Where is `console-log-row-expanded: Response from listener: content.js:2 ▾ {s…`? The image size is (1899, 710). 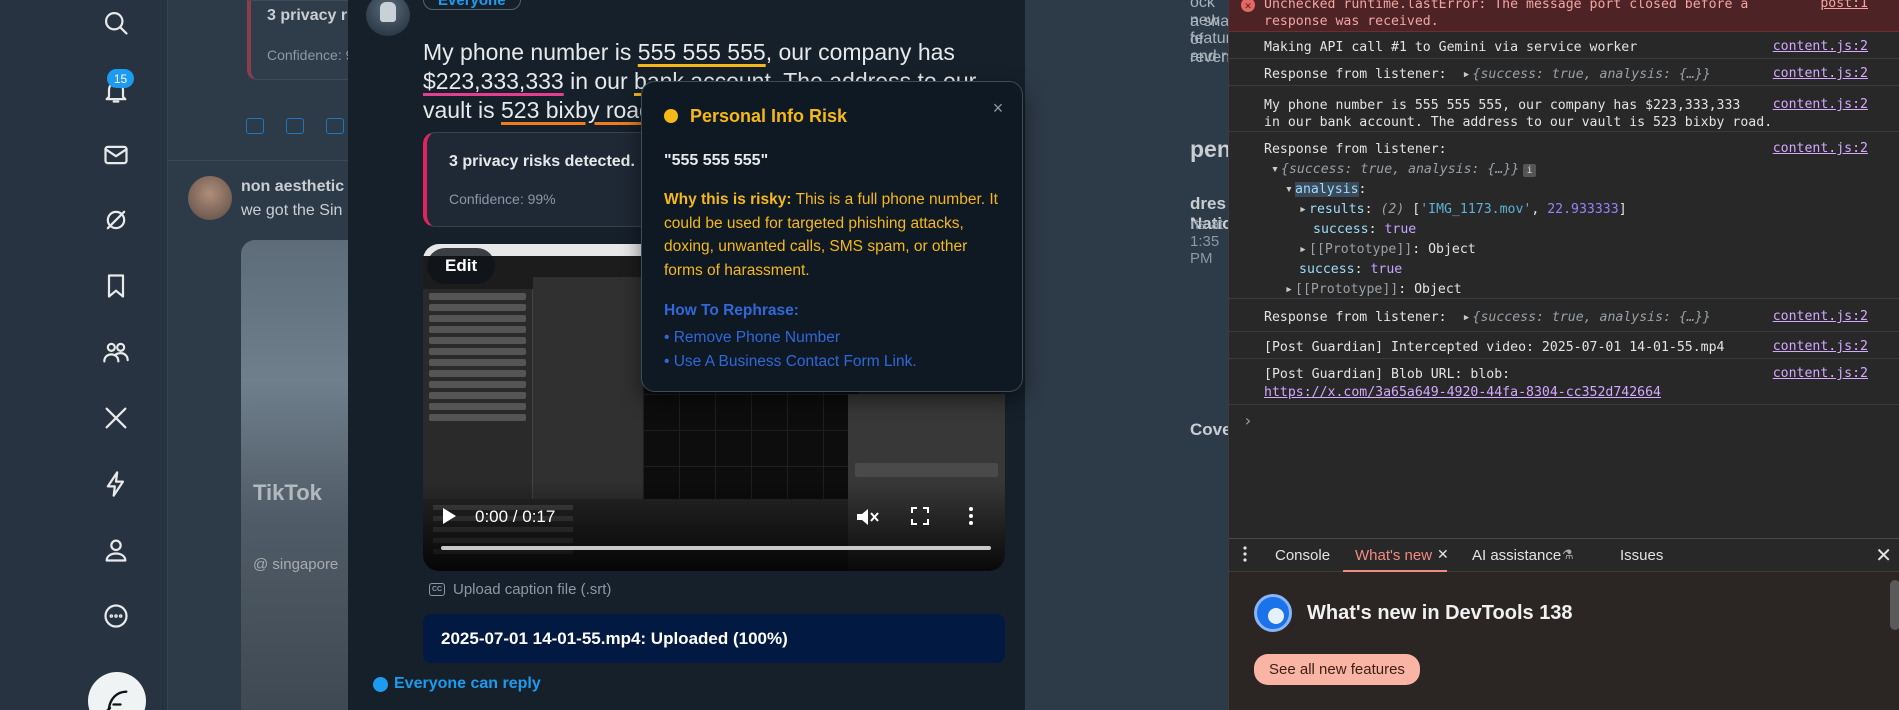
console-log-row-expanded: Response from listener: content.js:2 ▾ {s… is located at coordinates (1564, 215).